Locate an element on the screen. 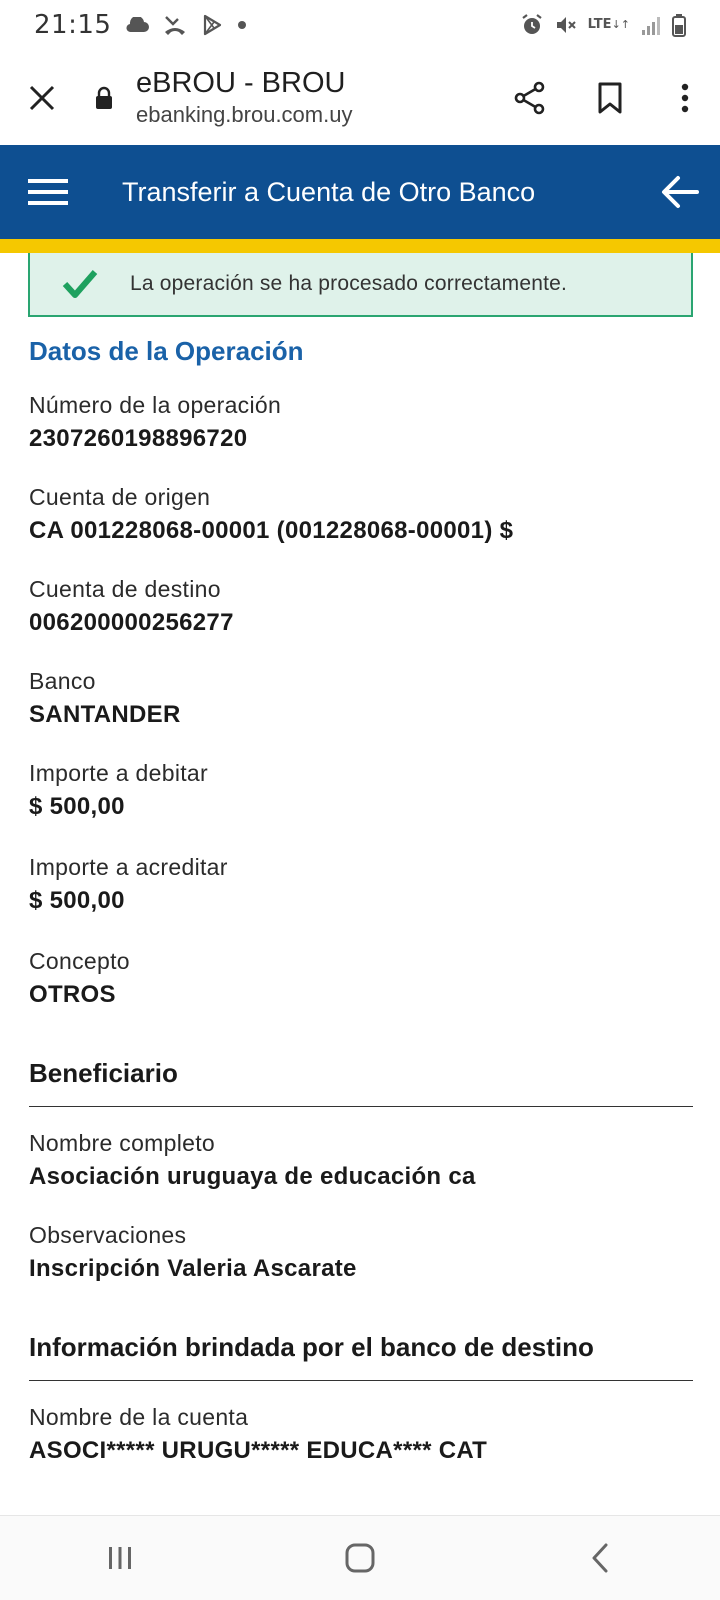 This screenshot has width=720, height=1600. field-label: Banco is located at coordinates (62, 681).